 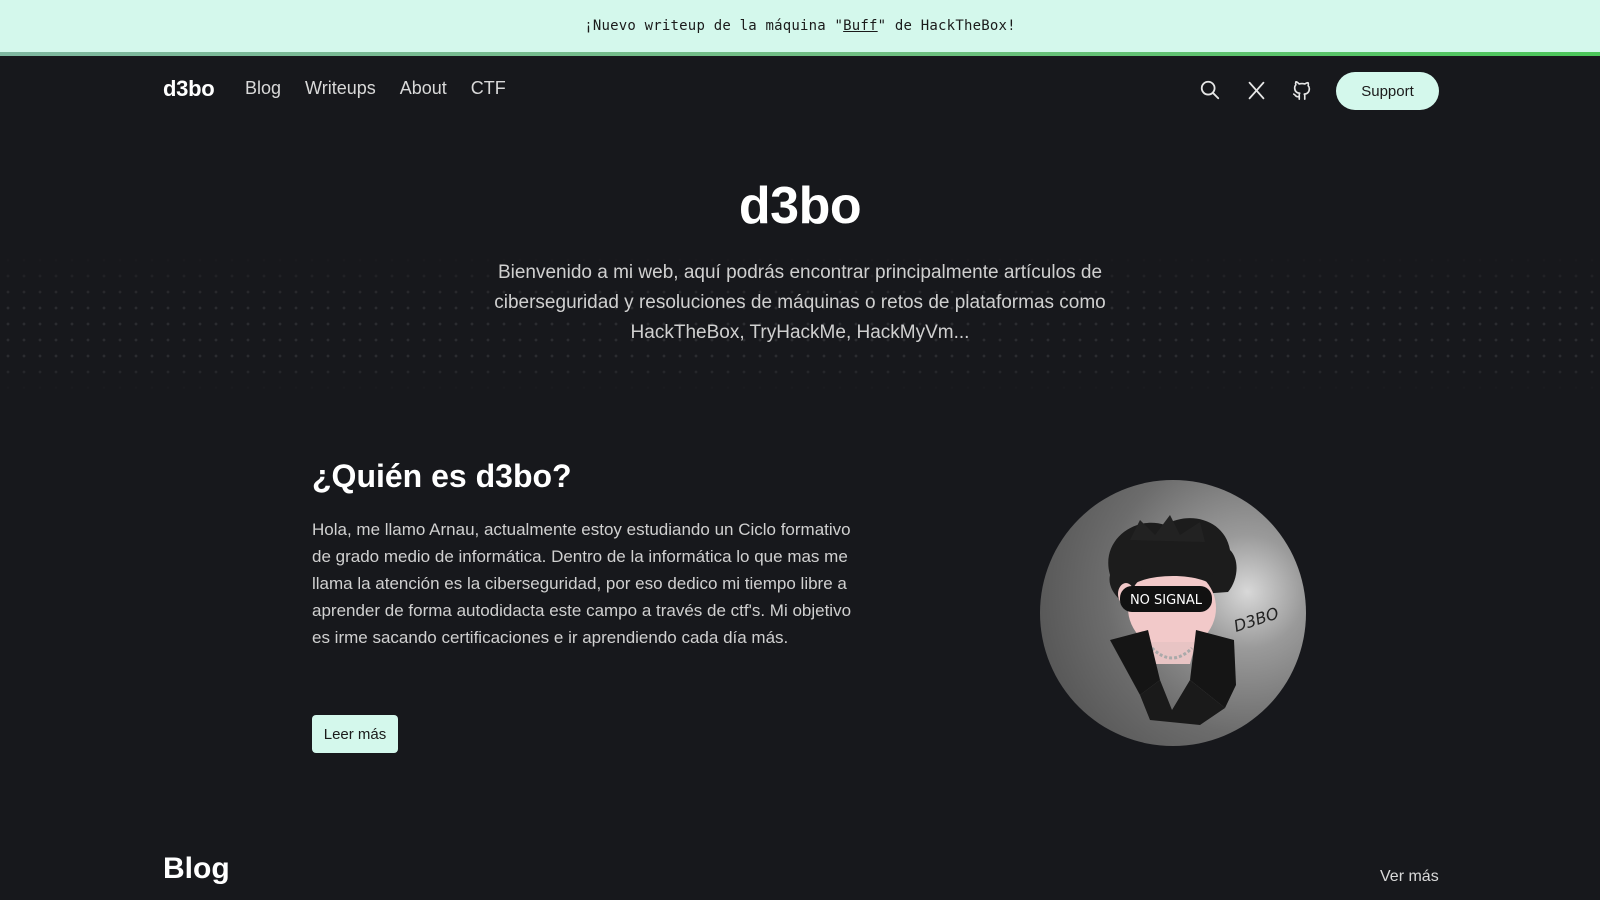 I want to click on nav-links: Blog Writeups About CTF, so click(x=375, y=88).